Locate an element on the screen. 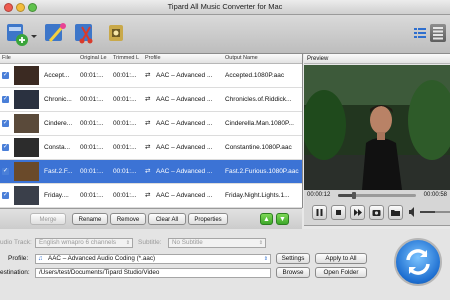  stop-icon is located at coordinates (338, 212).